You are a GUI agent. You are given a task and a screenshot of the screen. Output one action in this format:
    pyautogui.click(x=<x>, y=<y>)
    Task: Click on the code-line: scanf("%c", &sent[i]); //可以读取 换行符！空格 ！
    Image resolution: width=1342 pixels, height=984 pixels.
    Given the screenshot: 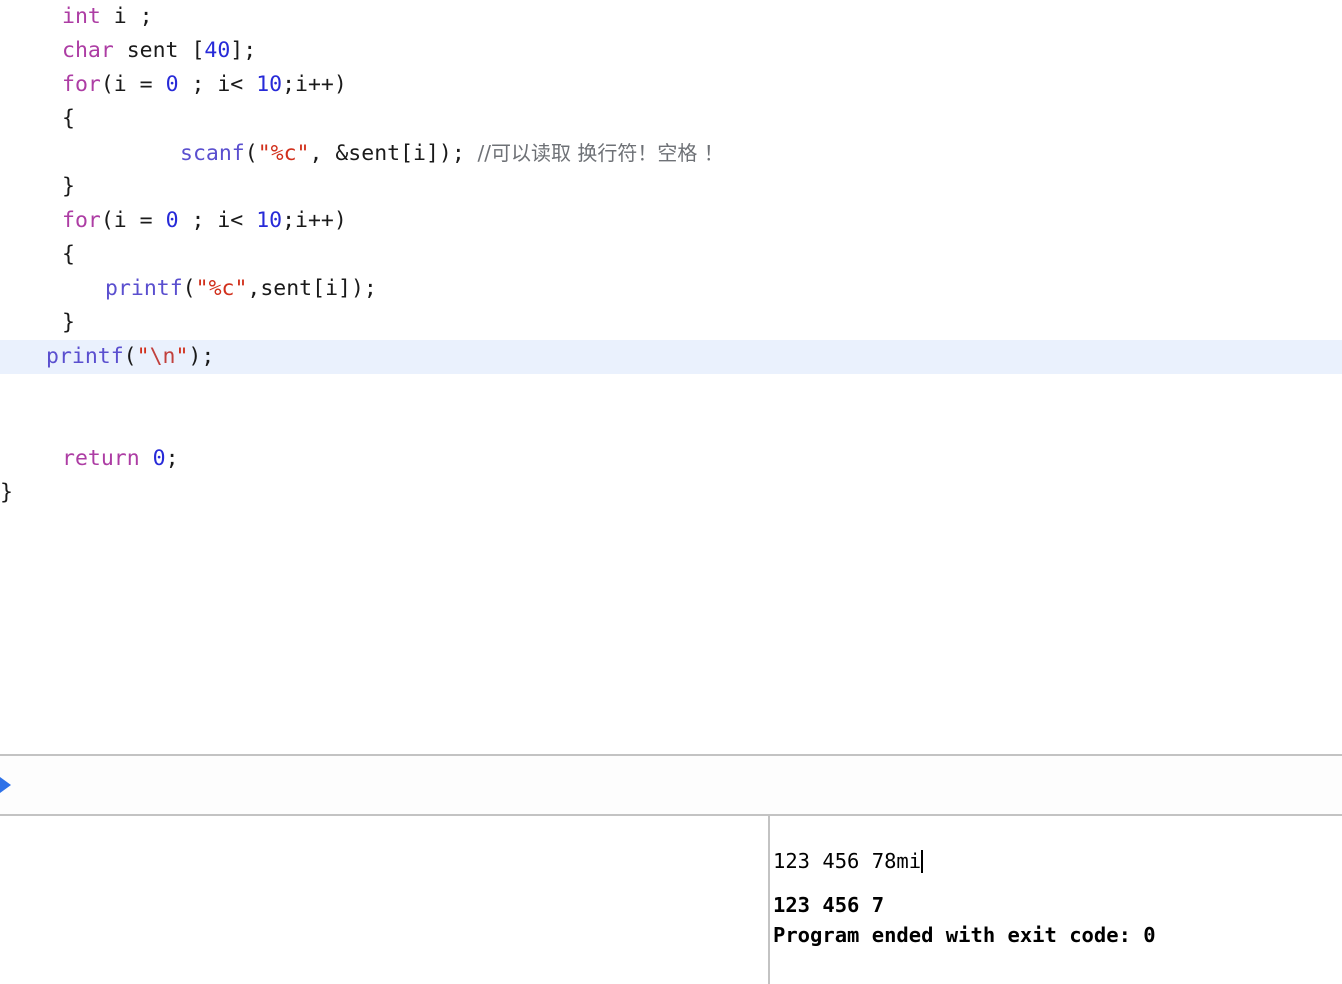 What is the action you would take?
    pyautogui.click(x=671, y=153)
    